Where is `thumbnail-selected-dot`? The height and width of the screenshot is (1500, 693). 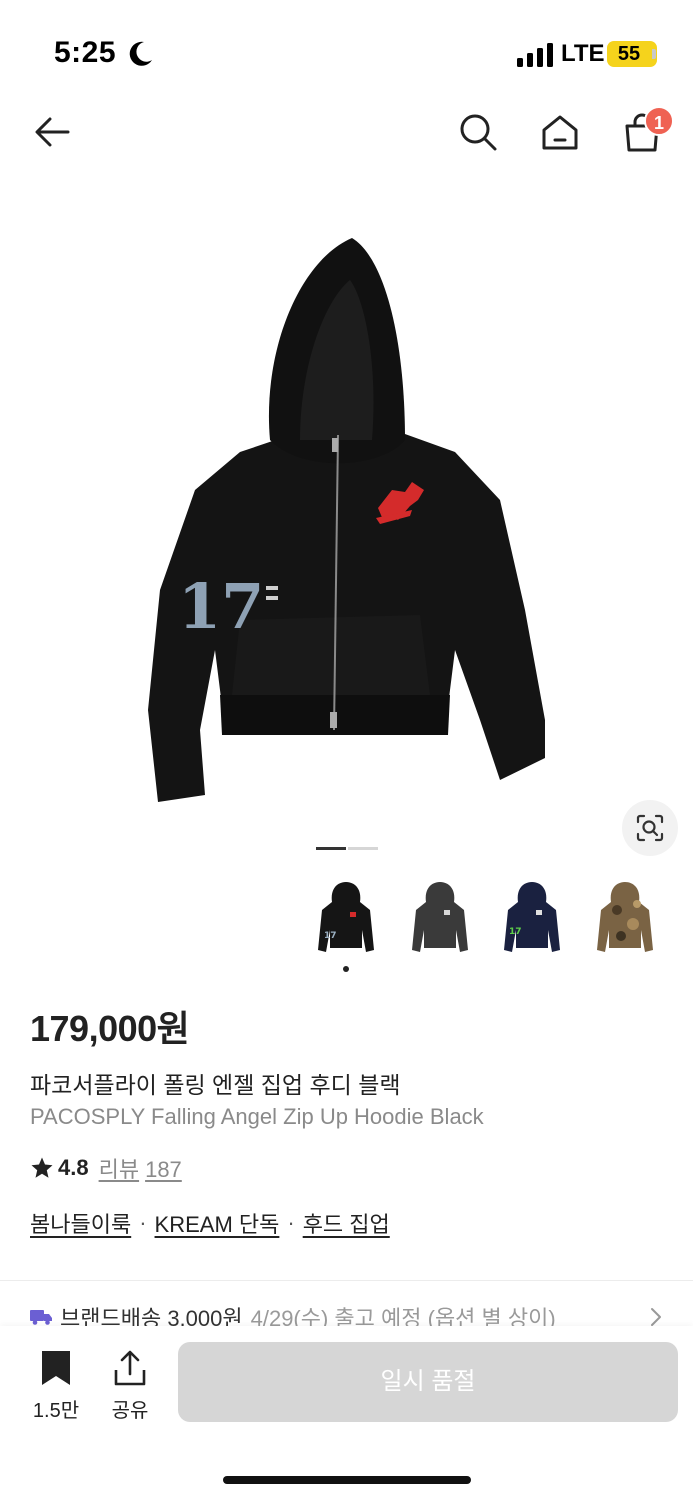
thumbnail-selected-dot is located at coordinates (346, 969).